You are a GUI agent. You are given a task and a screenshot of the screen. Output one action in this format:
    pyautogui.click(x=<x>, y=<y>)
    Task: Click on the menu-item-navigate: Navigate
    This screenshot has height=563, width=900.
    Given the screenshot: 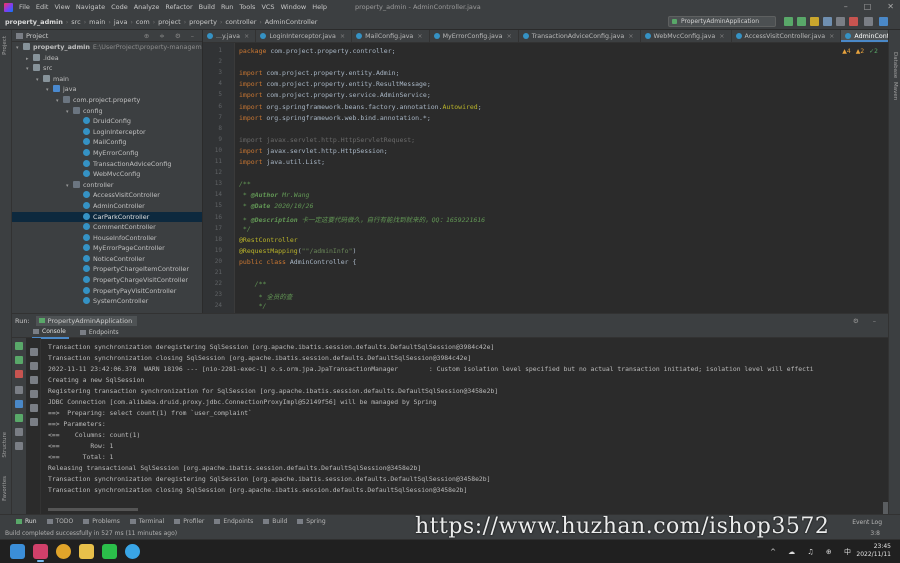 What is the action you would take?
    pyautogui.click(x=90, y=7)
    